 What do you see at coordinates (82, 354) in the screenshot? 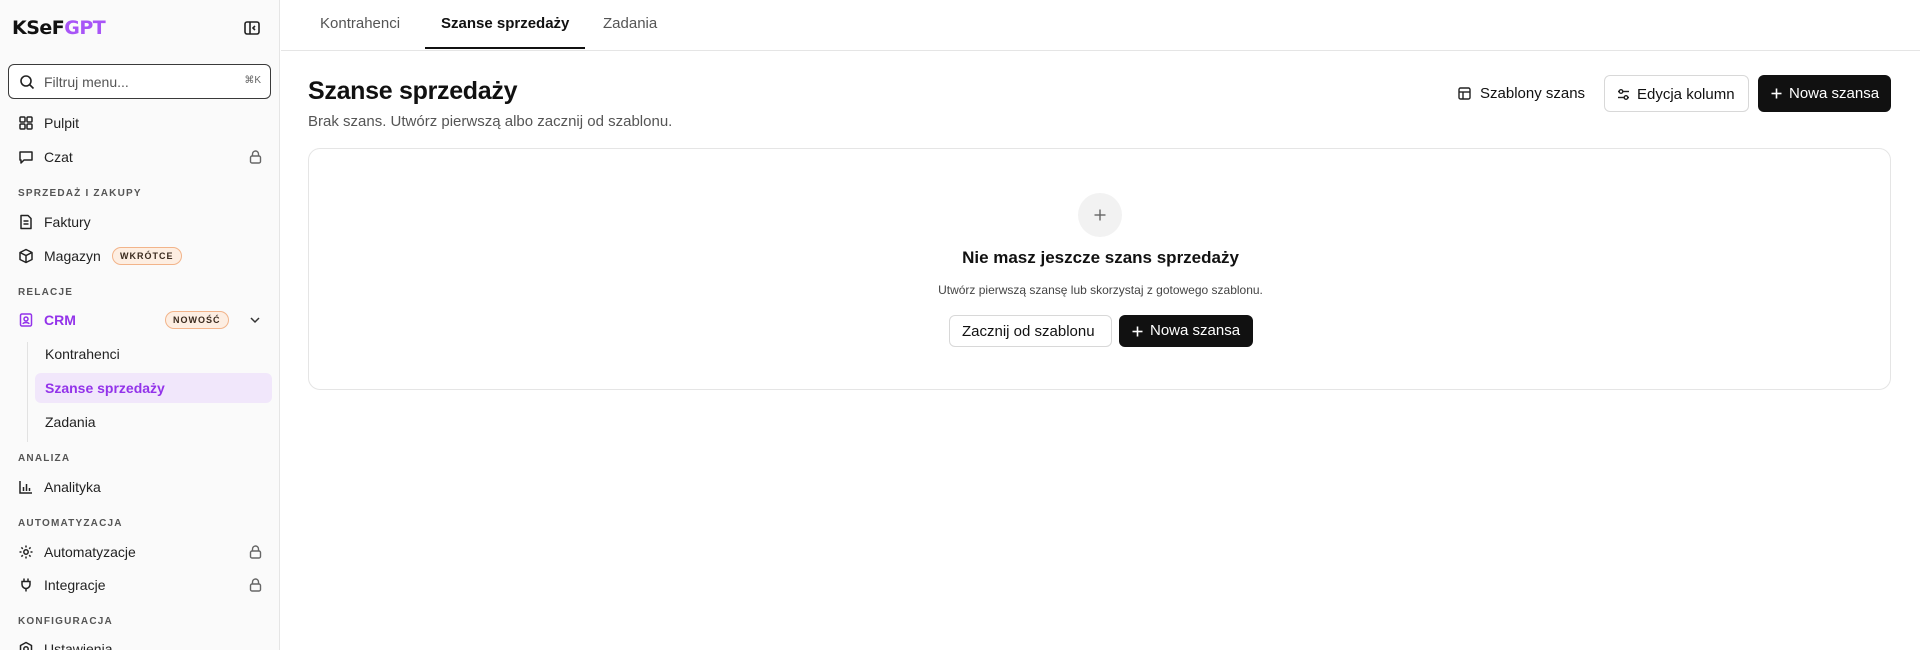
I see `sidebar-subitem-label: Kontrahenci` at bounding box center [82, 354].